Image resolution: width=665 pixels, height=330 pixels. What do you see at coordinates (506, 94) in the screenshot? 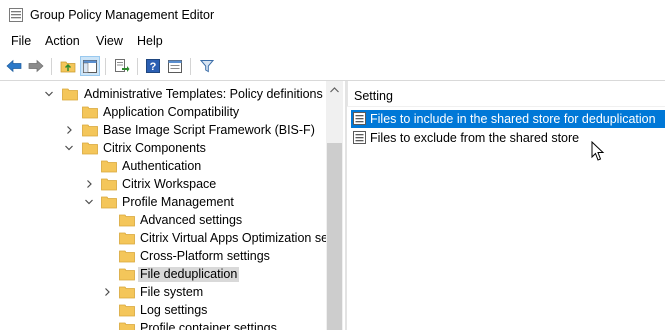
I see `setting-column-header: Setting` at bounding box center [506, 94].